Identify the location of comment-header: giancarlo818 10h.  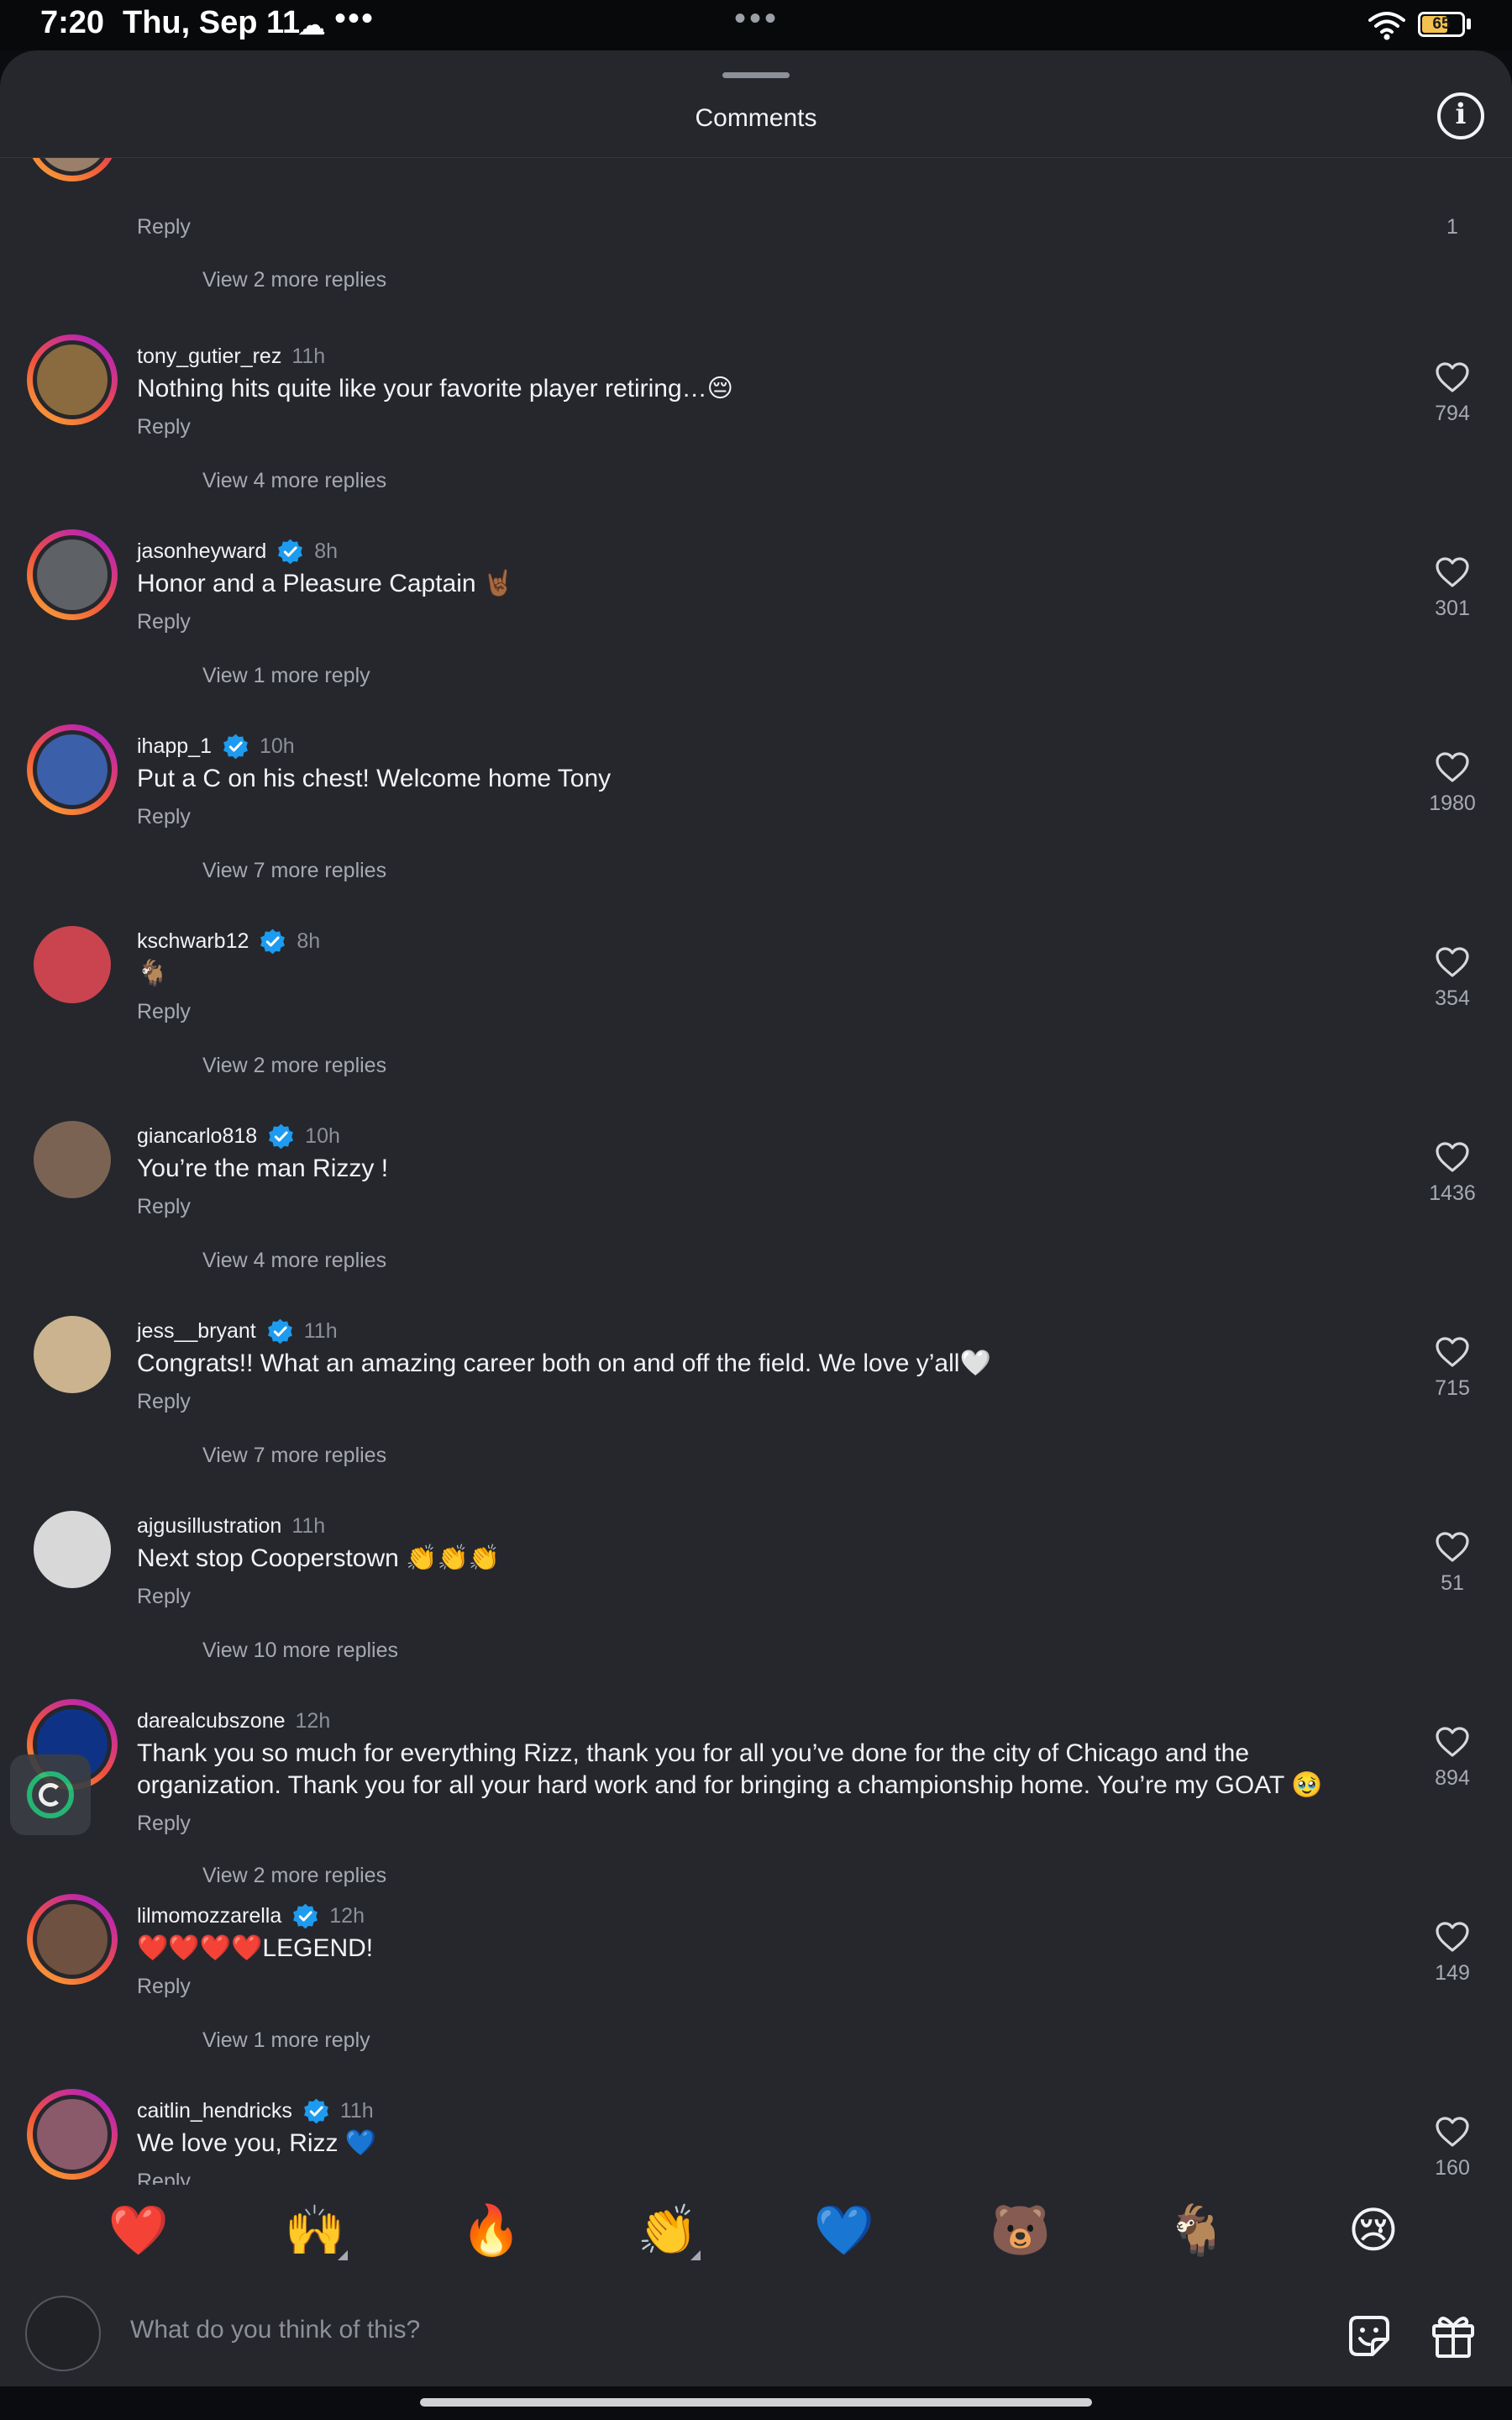
(238, 1136).